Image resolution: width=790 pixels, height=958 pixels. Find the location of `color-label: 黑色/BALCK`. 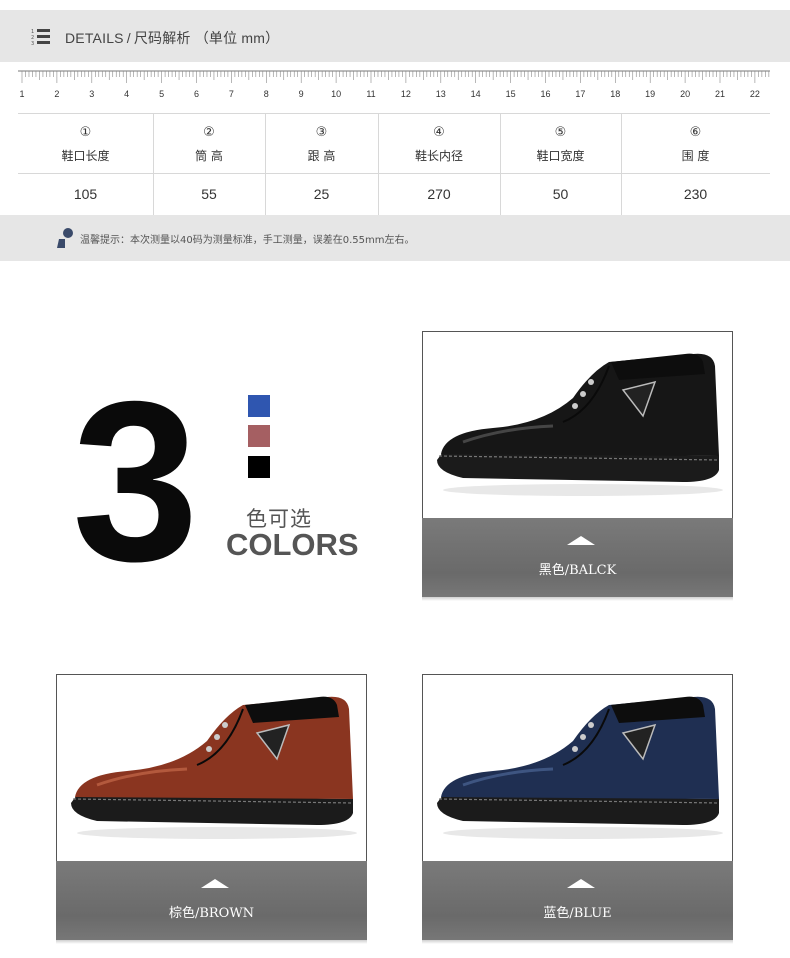

color-label: 黑色/BALCK is located at coordinates (577, 570).